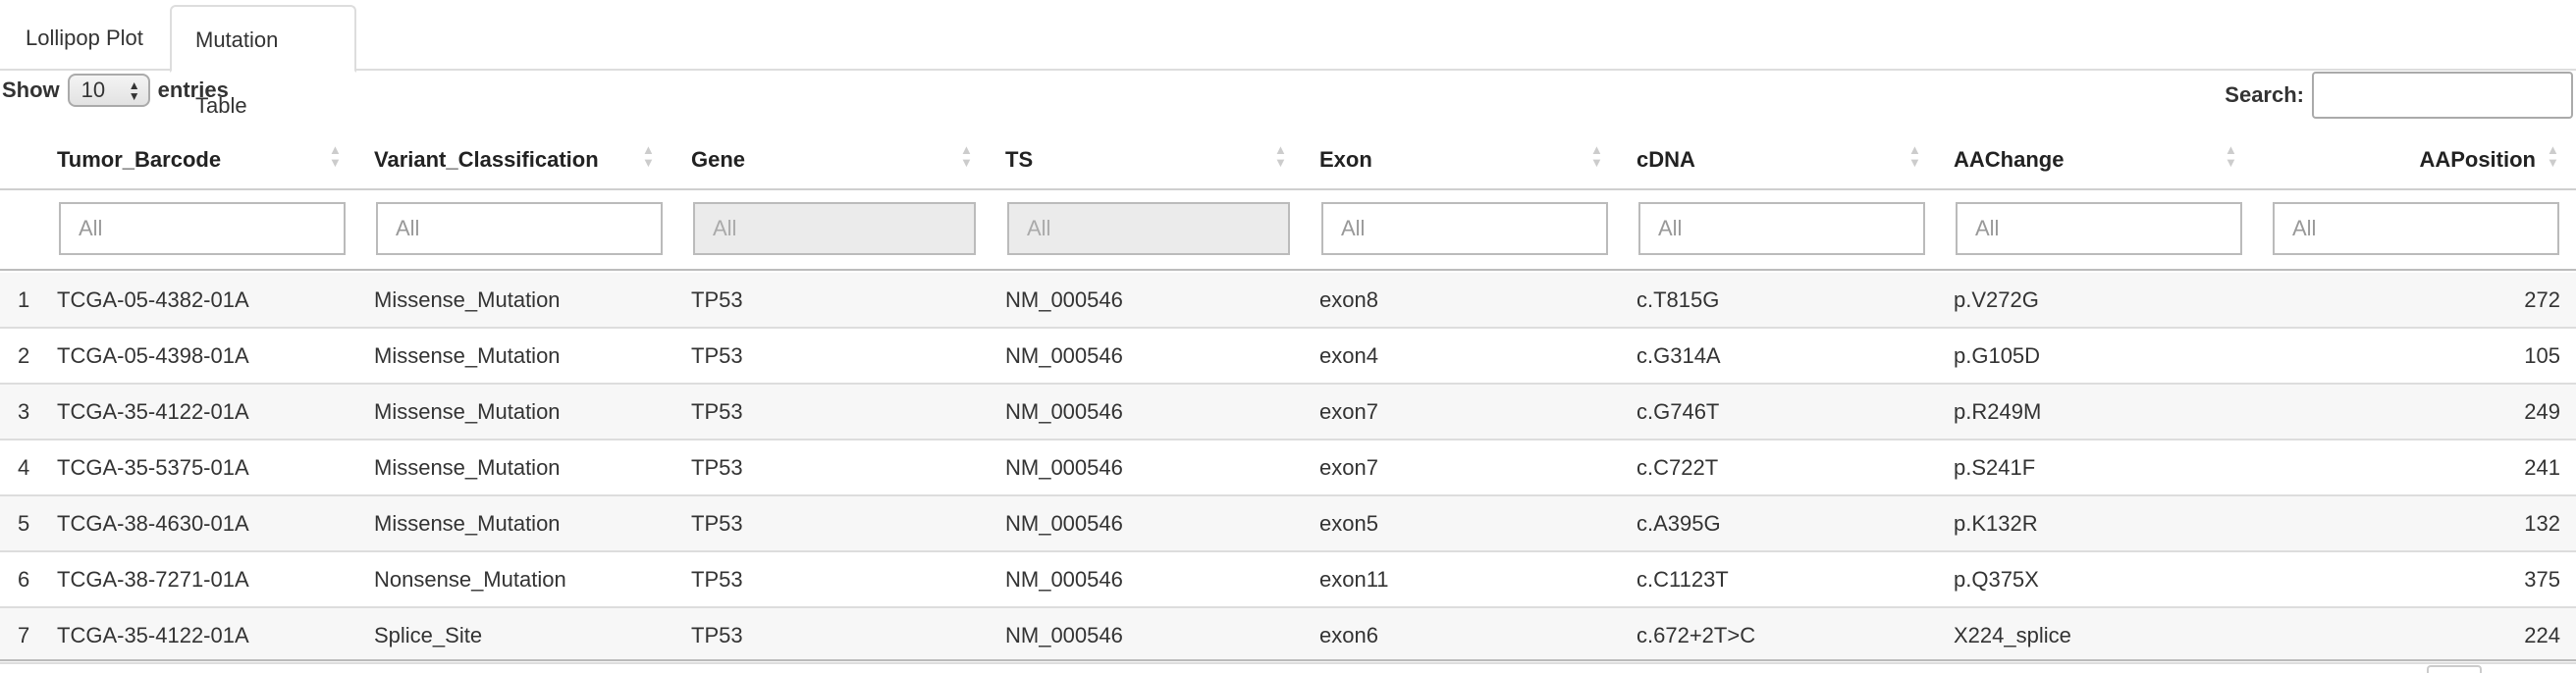 The height and width of the screenshot is (673, 2576). Describe the element at coordinates (153, 355) in the screenshot. I see `cell-tumor-barcode: TCGA-05-4398-01A` at that location.